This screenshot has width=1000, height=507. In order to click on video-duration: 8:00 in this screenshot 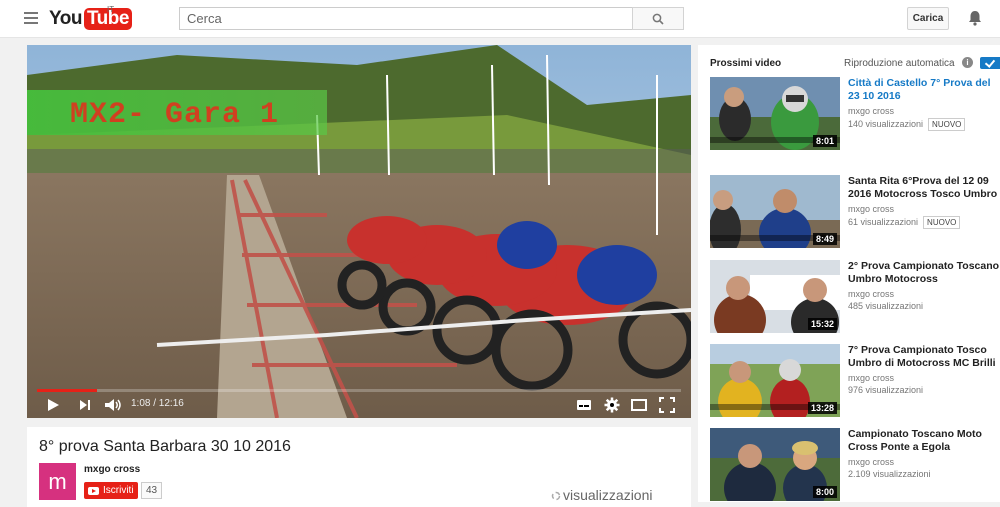, I will do `click(824, 492)`.